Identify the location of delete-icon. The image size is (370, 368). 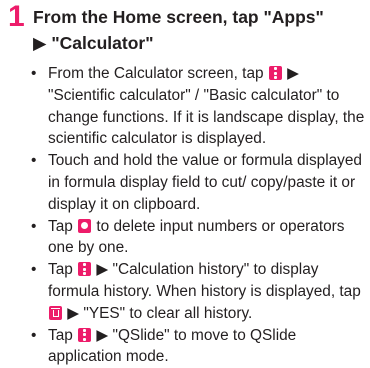
(85, 225).